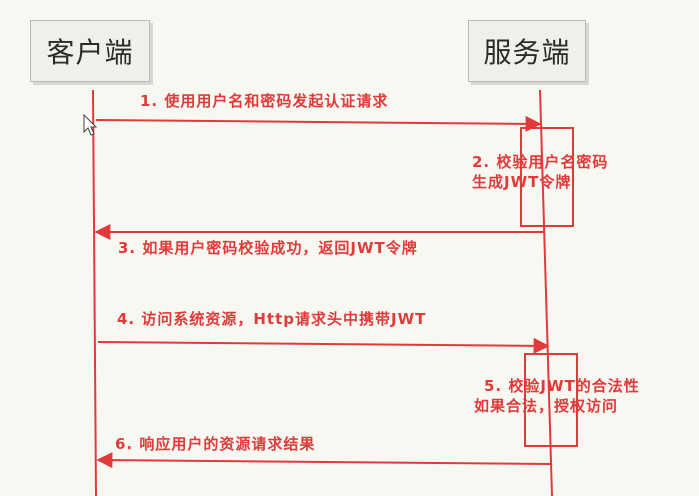 This screenshot has width=699, height=496. Describe the element at coordinates (527, 51) in the screenshot. I see `server-participant: 服务端` at that location.